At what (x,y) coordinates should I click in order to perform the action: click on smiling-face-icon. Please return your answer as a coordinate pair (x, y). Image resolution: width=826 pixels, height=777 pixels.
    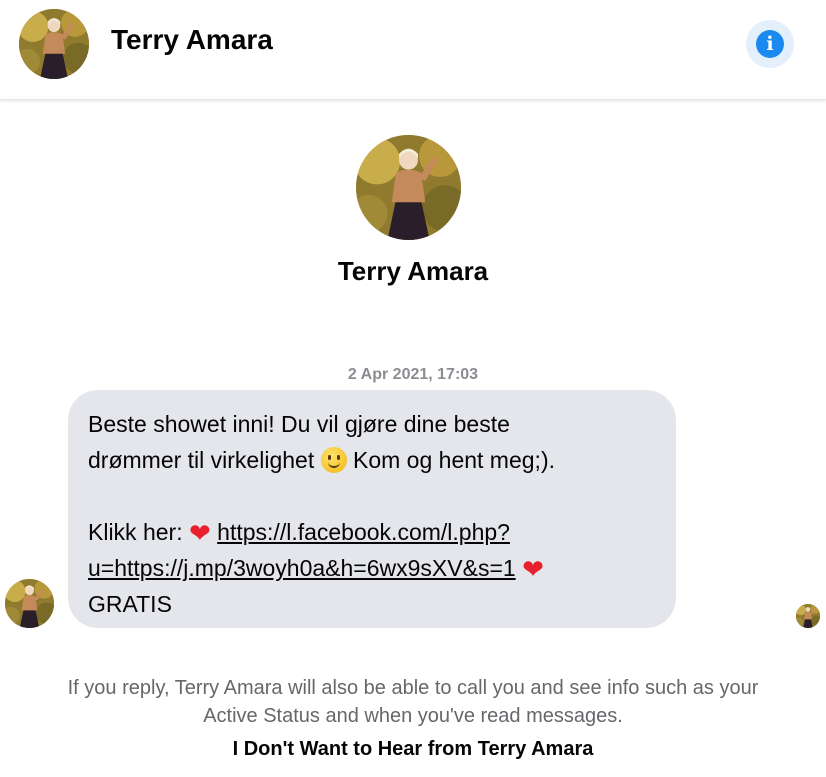
    Looking at the image, I should click on (333, 460).